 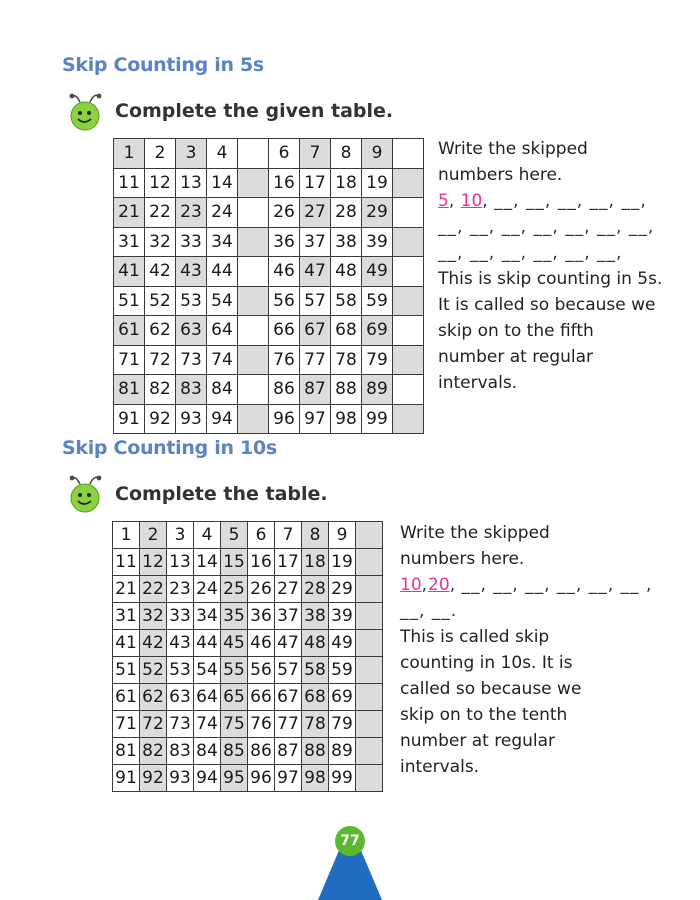 I want to click on number-cell: 92, so click(x=160, y=418).